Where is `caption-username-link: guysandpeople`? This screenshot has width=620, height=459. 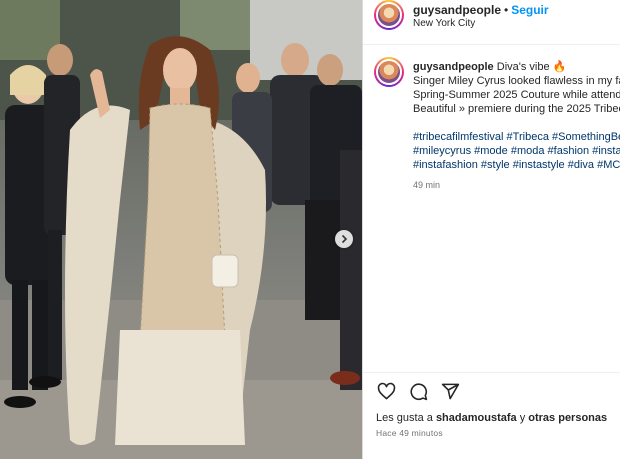 caption-username-link: guysandpeople is located at coordinates (453, 67).